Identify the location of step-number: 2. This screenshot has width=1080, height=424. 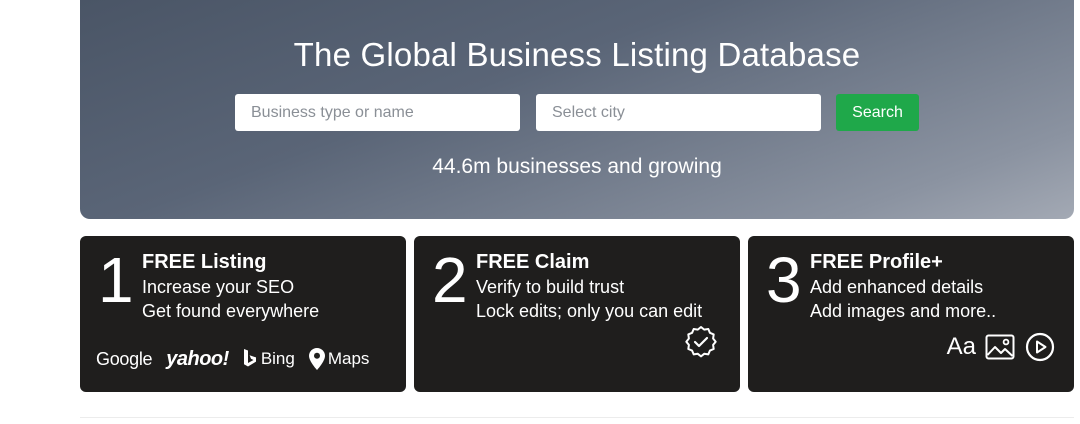
(450, 280).